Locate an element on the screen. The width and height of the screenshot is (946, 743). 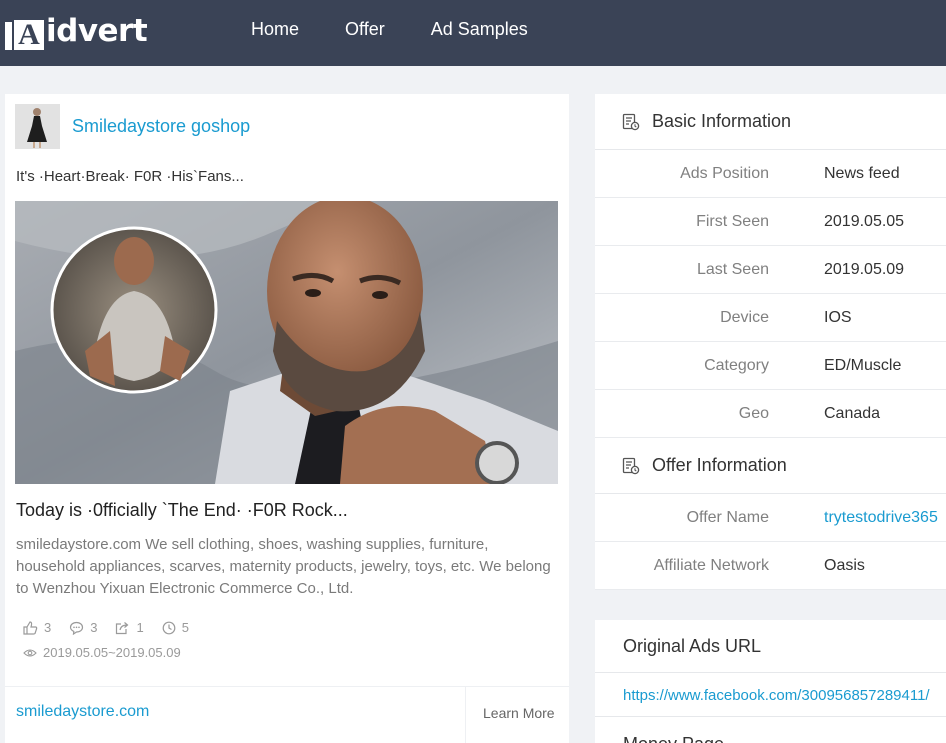
info-row-first-seen: First Seen 2019.05.05 is located at coordinates (770, 222).